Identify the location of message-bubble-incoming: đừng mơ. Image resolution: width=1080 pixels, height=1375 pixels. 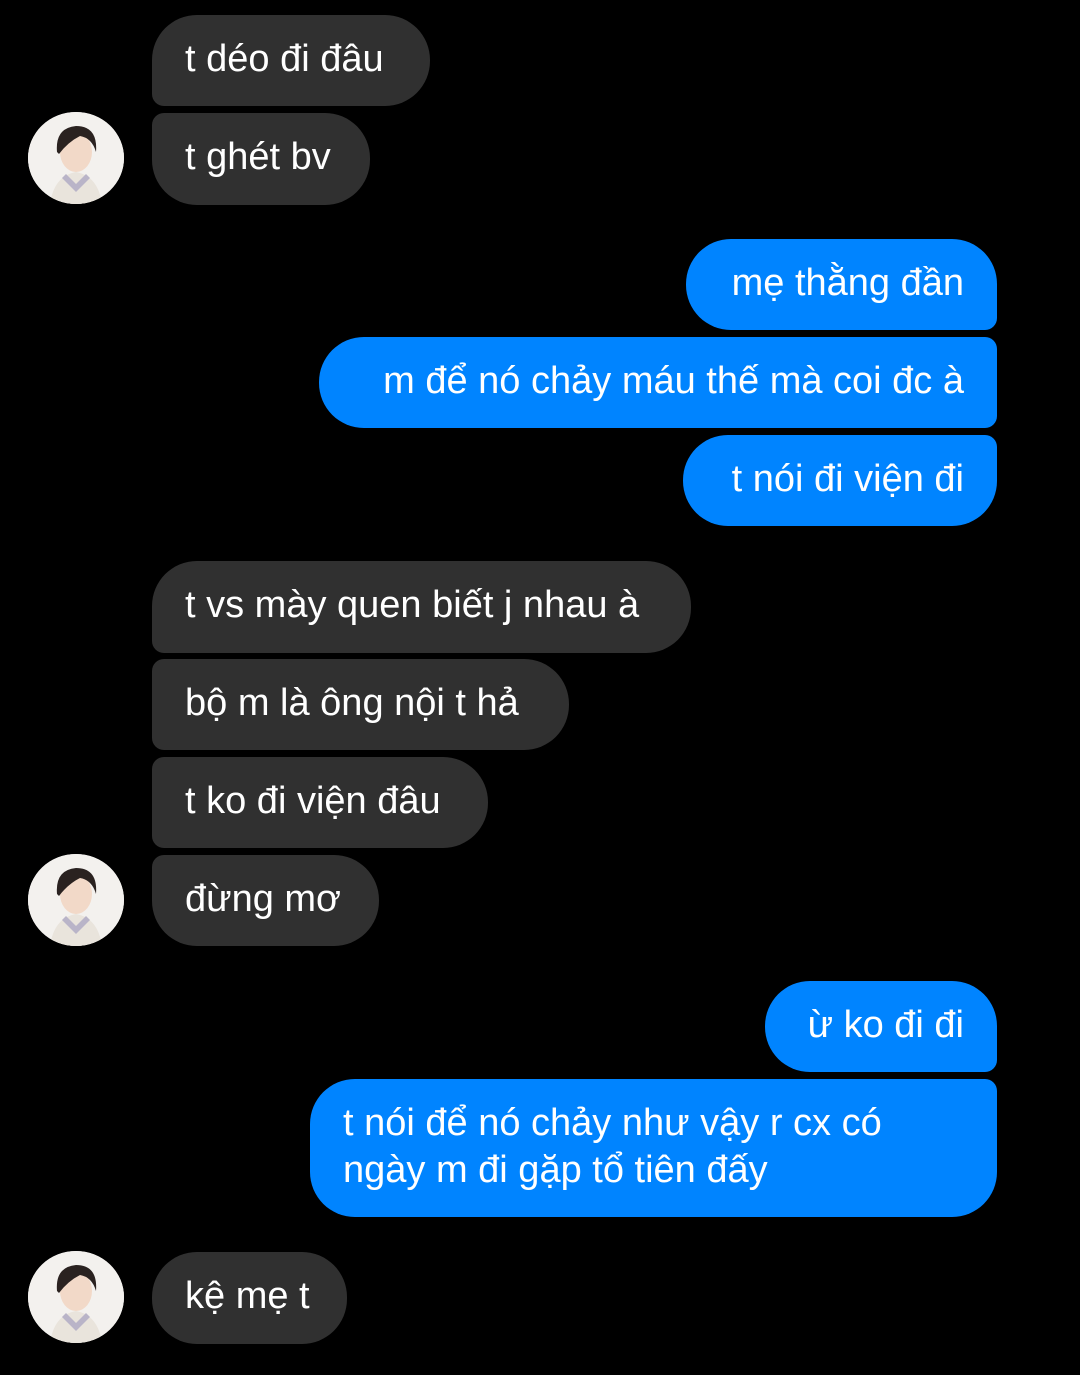
(265, 900).